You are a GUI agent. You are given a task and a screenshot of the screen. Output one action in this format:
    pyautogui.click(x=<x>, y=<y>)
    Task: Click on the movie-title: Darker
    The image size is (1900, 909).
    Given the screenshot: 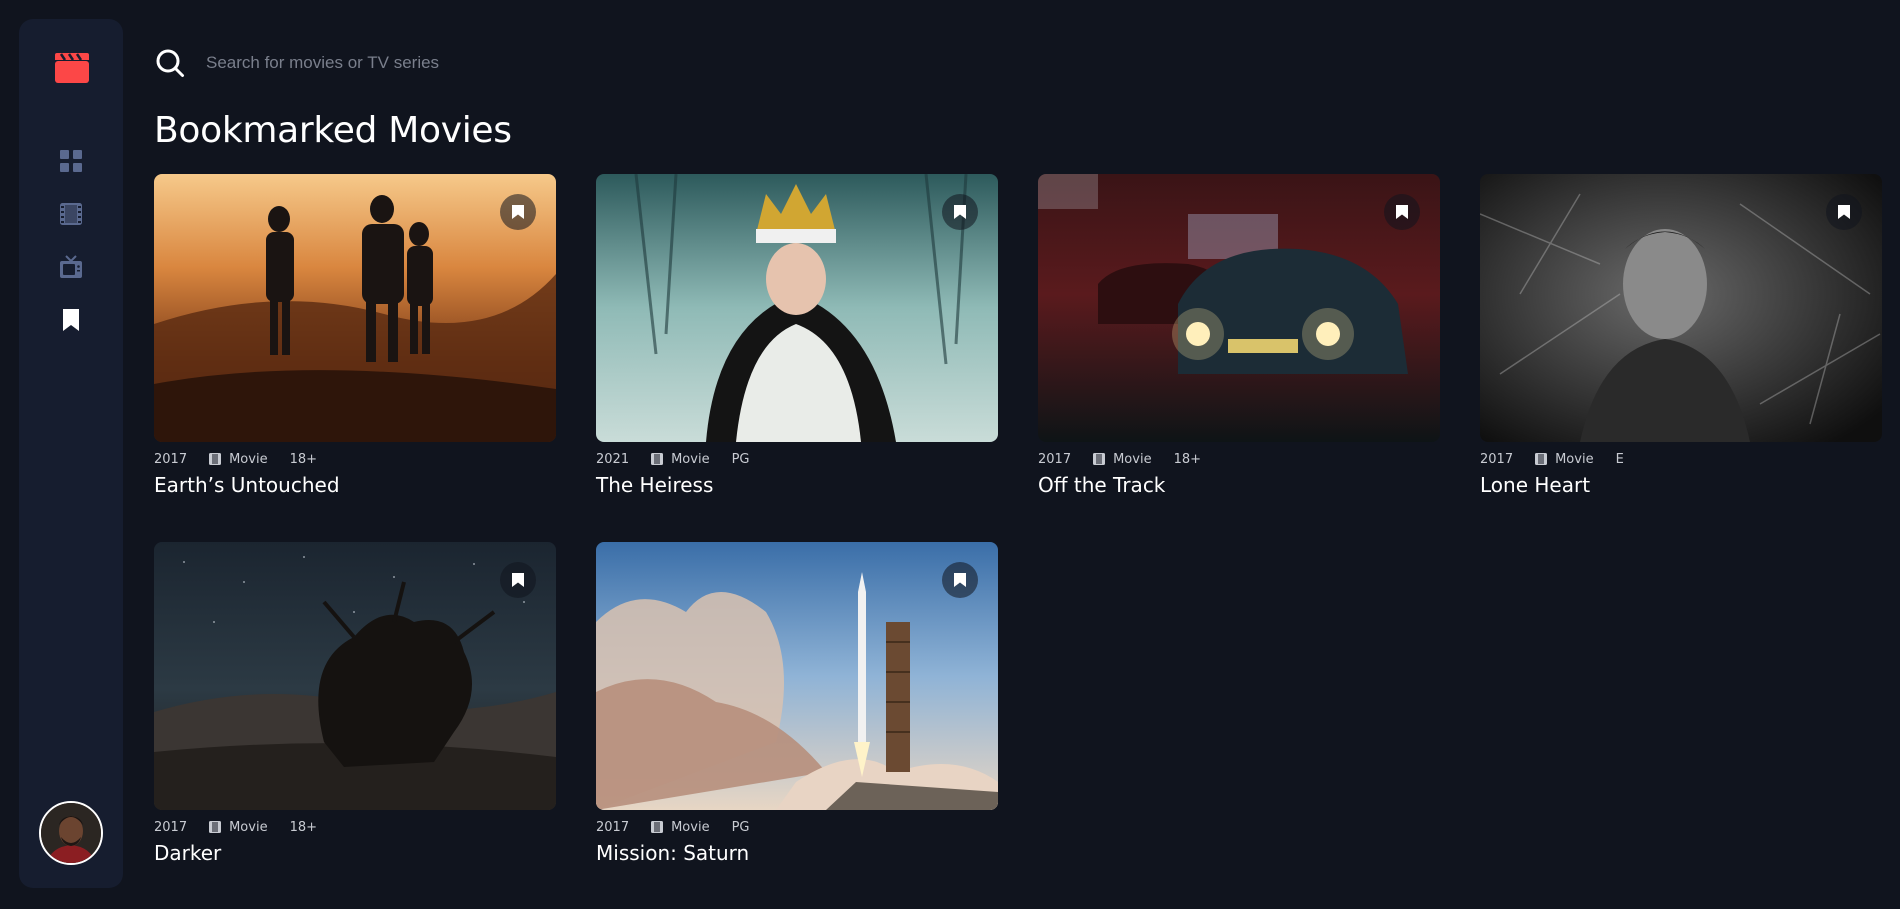 What is the action you would take?
    pyautogui.click(x=355, y=853)
    